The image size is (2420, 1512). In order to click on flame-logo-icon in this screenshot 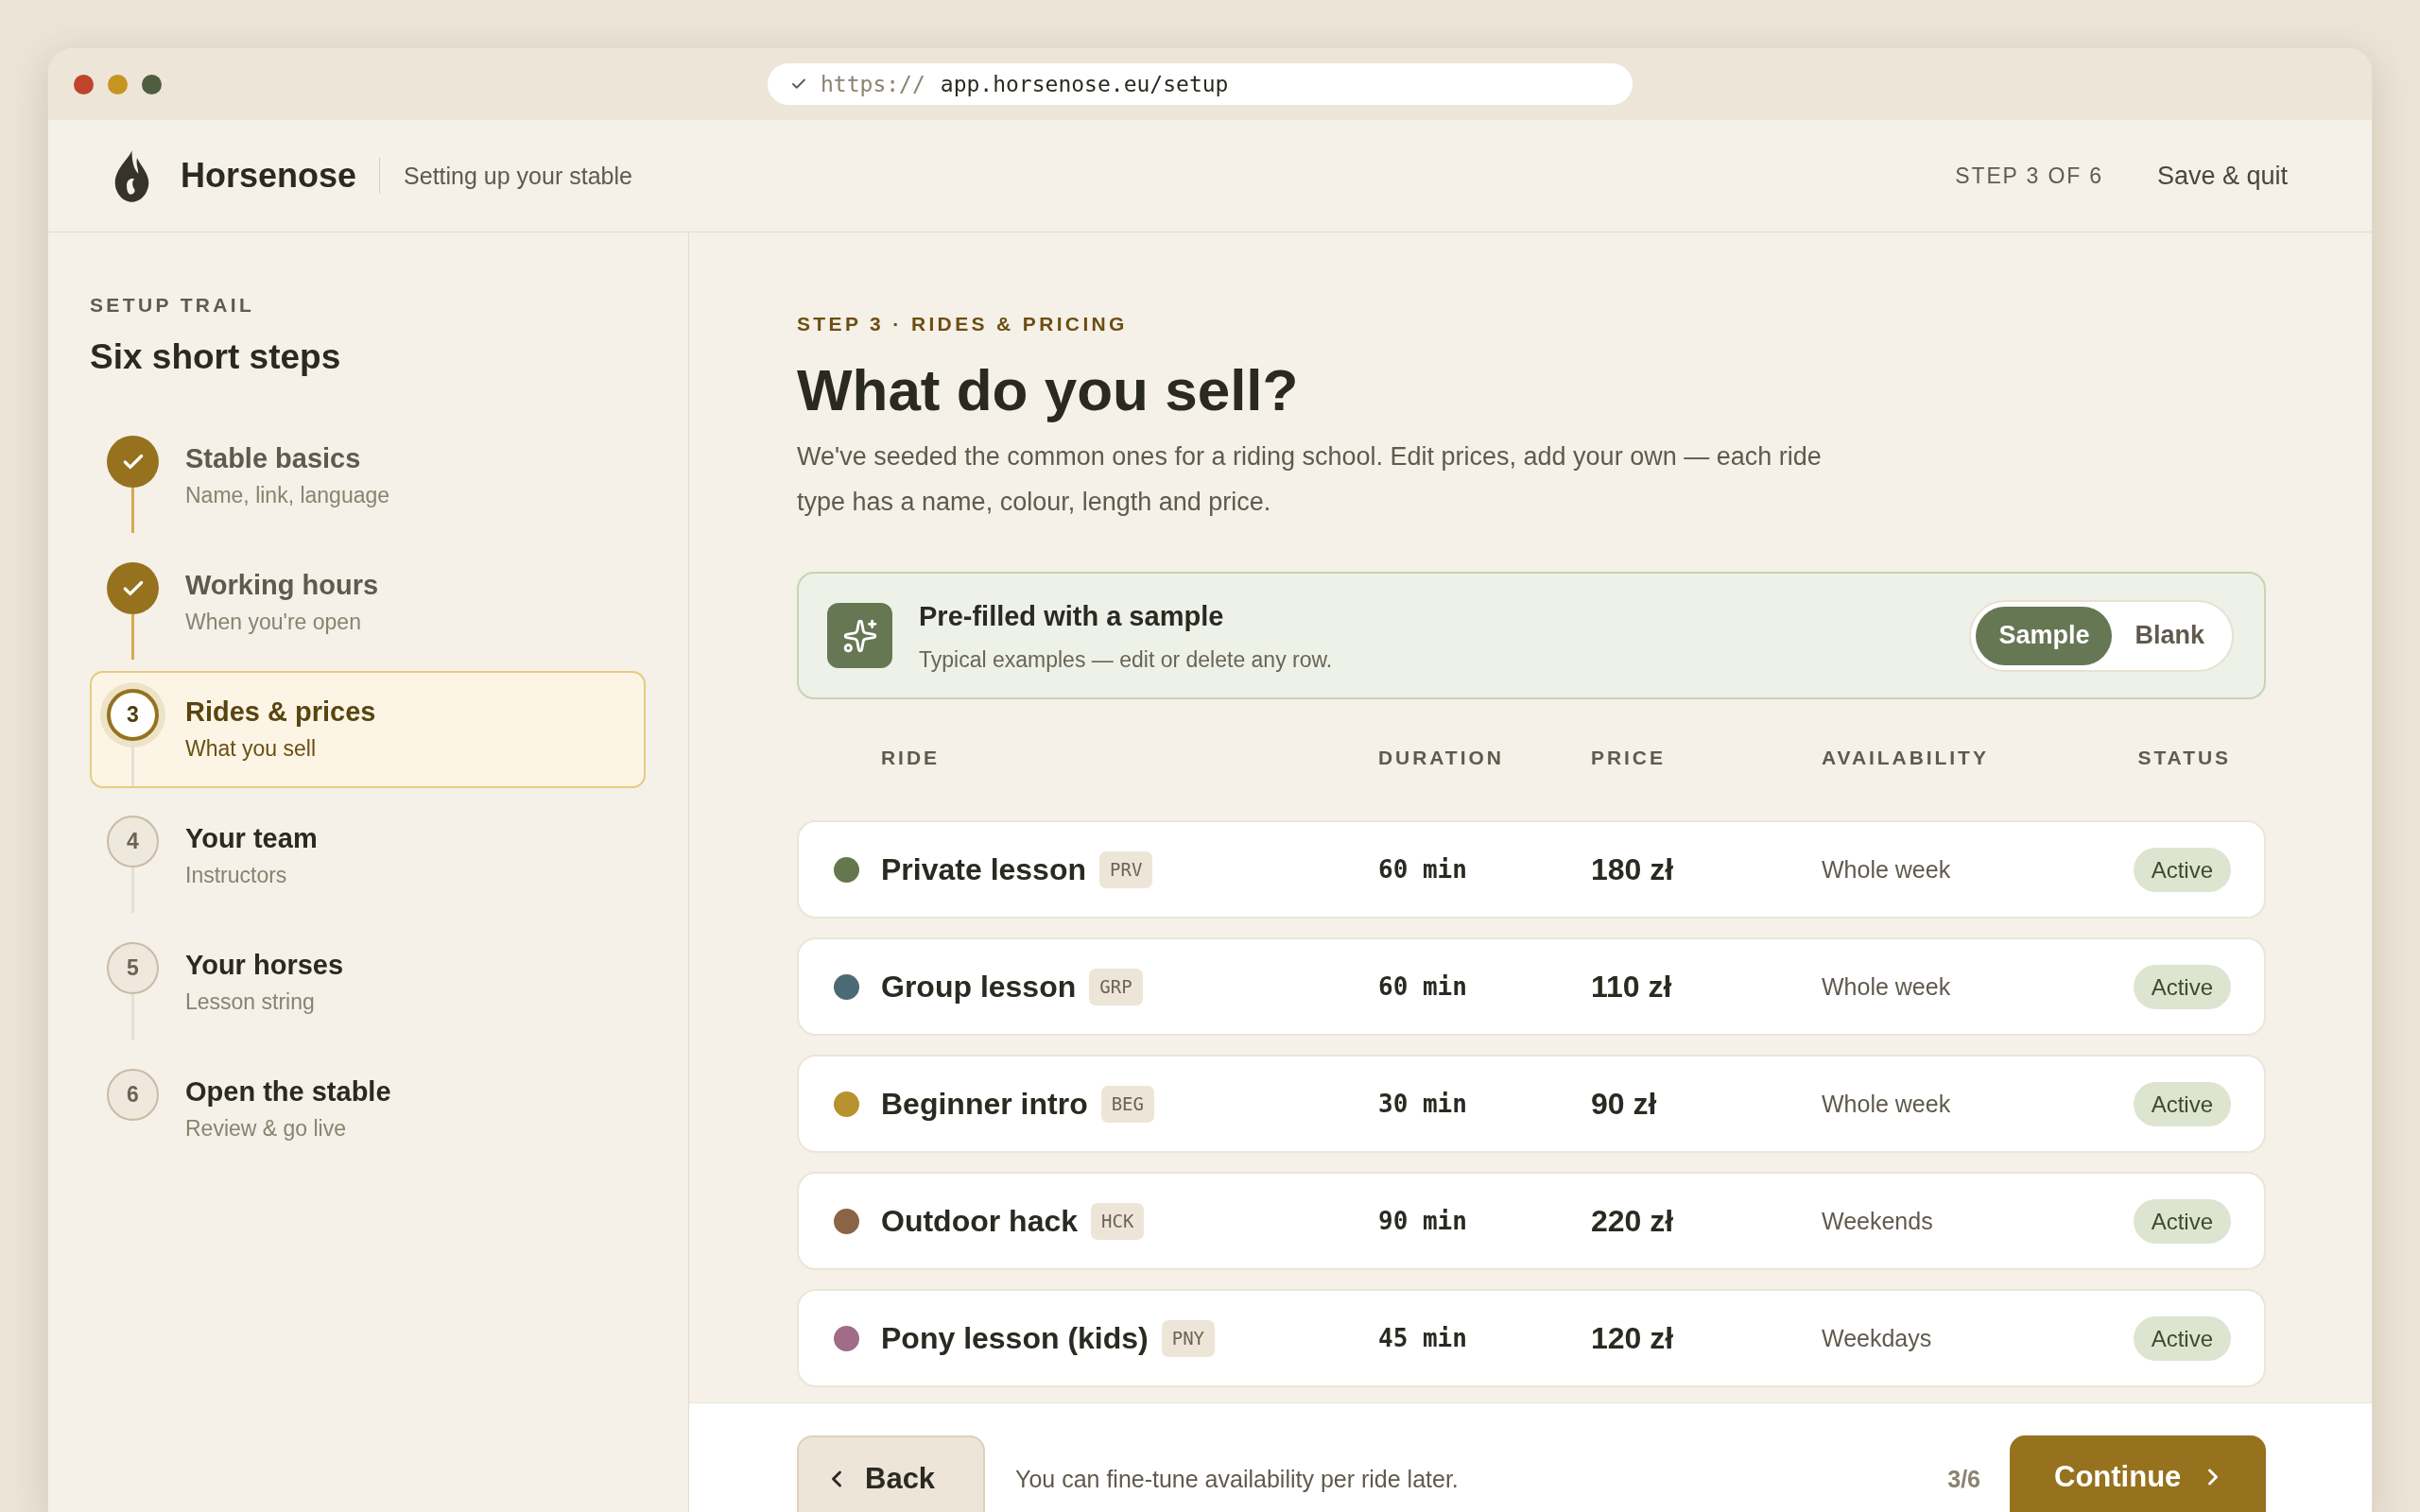, I will do `click(131, 175)`.